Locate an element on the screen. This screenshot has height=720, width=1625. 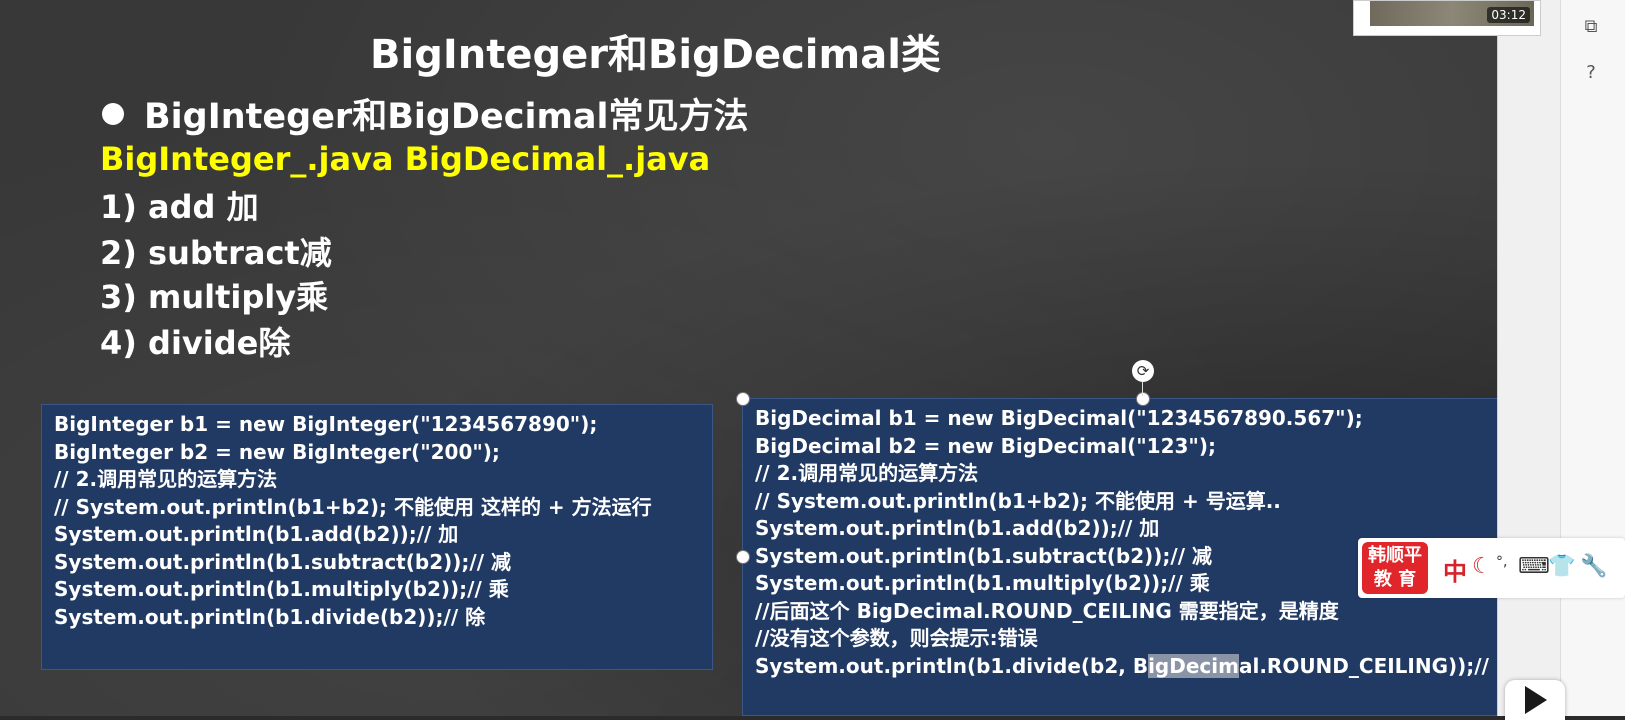
ime-logo-top: 韩顺平 is located at coordinates (1395, 555).